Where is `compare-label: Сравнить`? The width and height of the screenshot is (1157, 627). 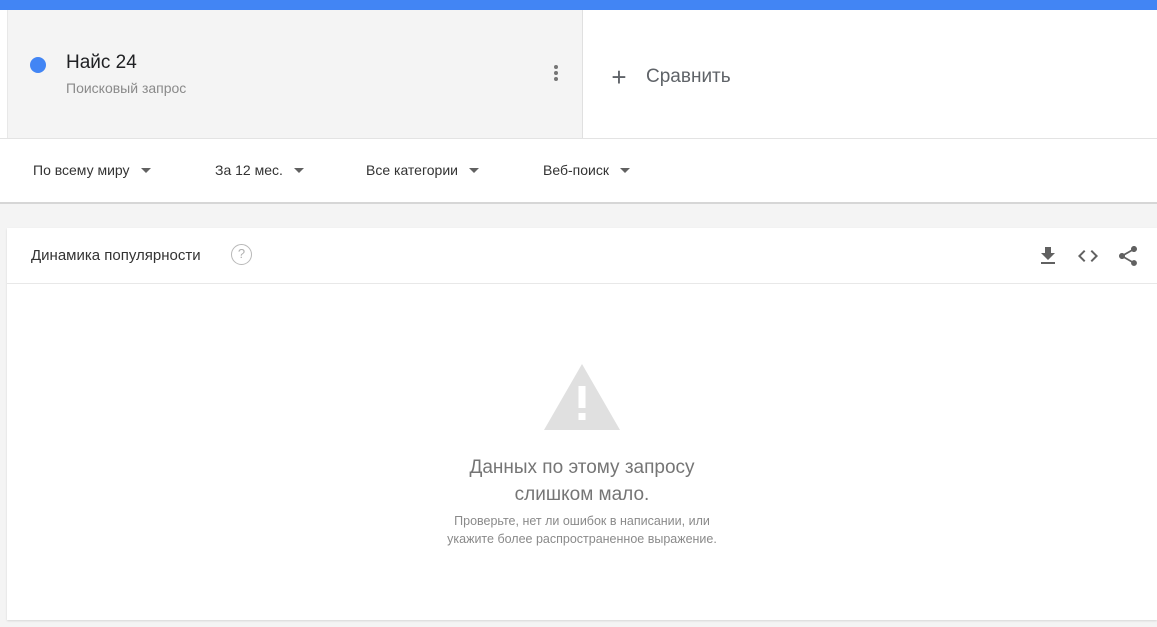 compare-label: Сравнить is located at coordinates (688, 76).